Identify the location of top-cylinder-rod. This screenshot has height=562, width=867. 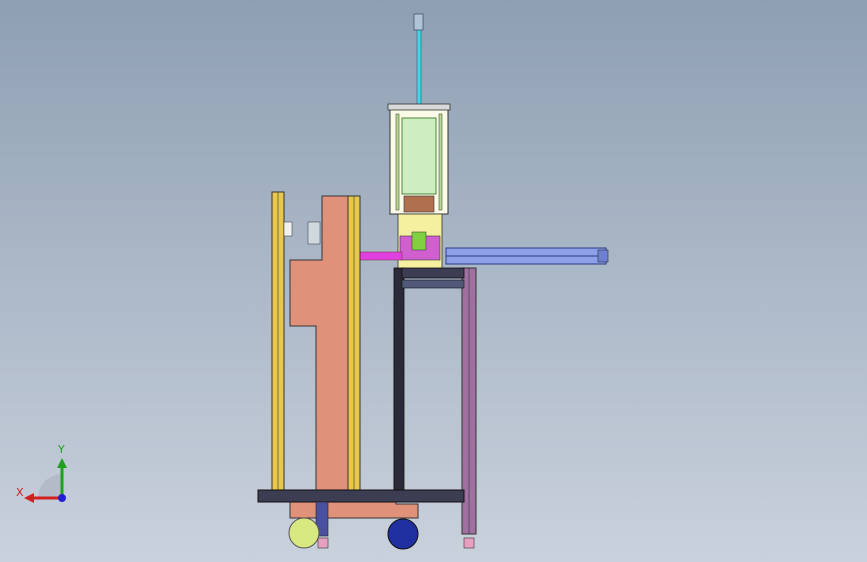
(419, 67).